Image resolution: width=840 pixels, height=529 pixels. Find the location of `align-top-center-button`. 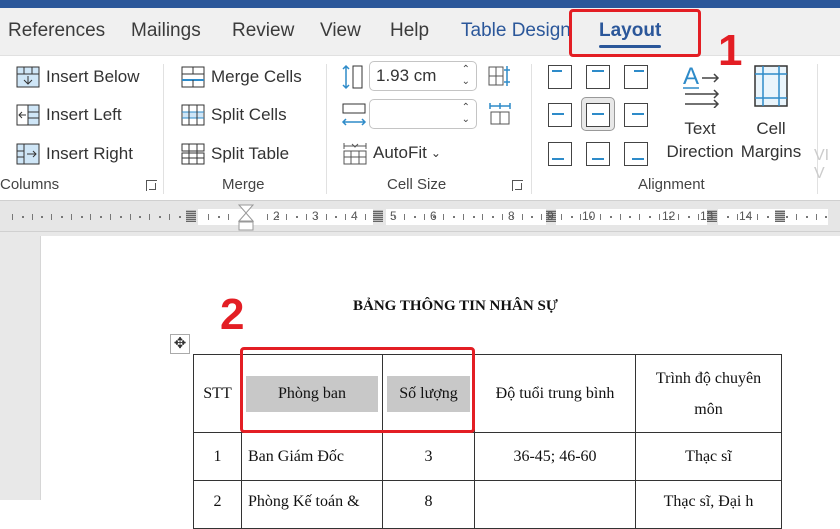

align-top-center-button is located at coordinates (598, 77).